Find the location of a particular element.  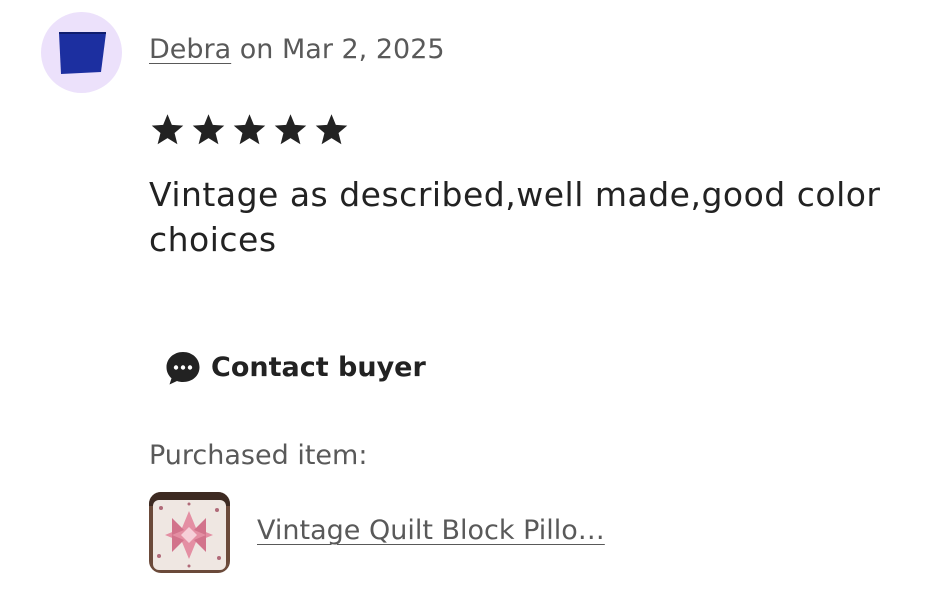

purchased-item-thumbnail is located at coordinates (189, 532).